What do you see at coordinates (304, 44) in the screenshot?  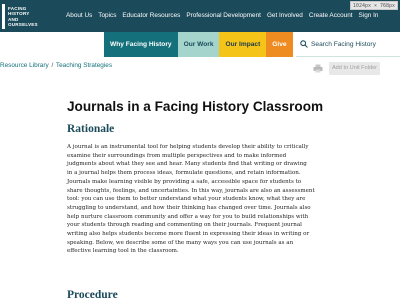 I see `search-icon` at bounding box center [304, 44].